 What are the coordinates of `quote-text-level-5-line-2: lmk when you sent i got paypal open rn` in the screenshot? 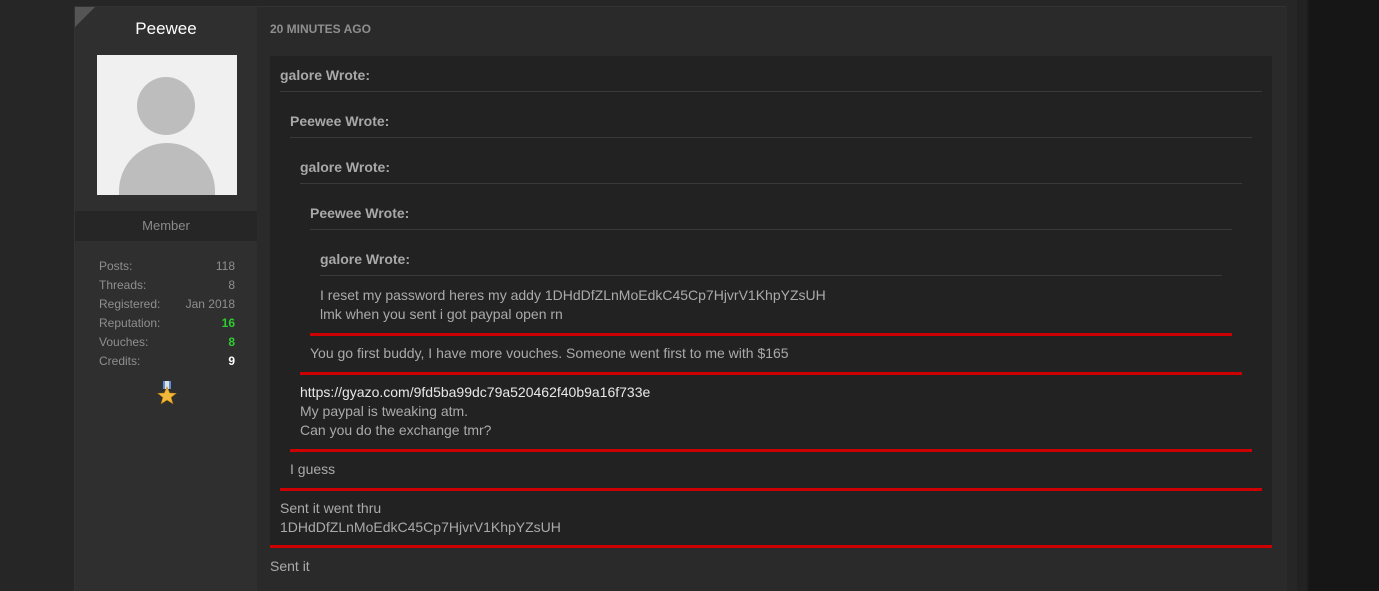 It's located at (441, 314).